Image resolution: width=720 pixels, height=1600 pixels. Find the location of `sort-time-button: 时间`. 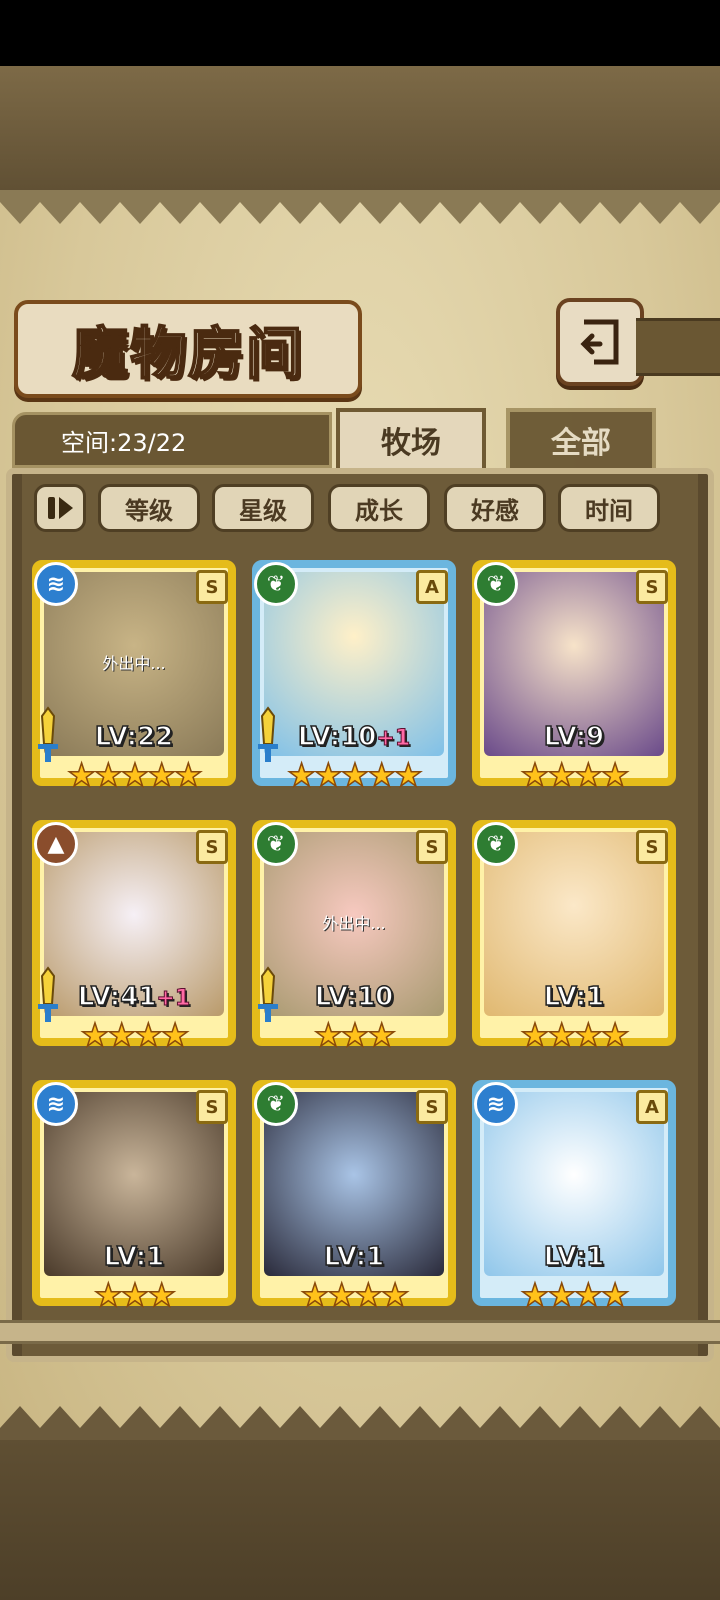

sort-time-button: 时间 is located at coordinates (609, 508).